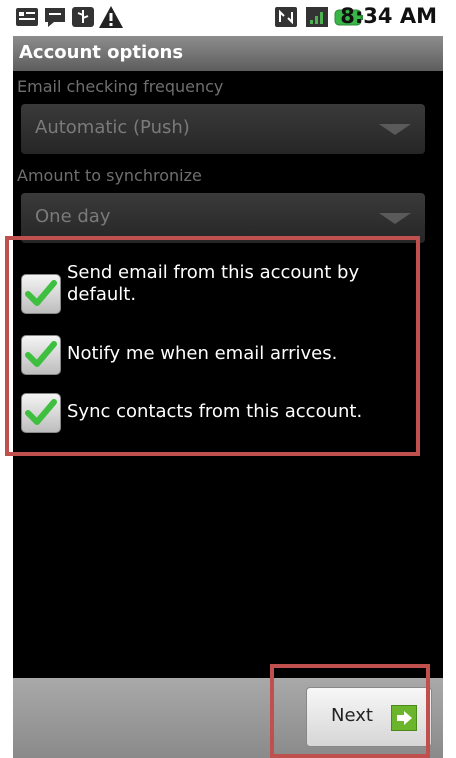 The image size is (456, 758). What do you see at coordinates (83, 17) in the screenshot?
I see `usb-icon` at bounding box center [83, 17].